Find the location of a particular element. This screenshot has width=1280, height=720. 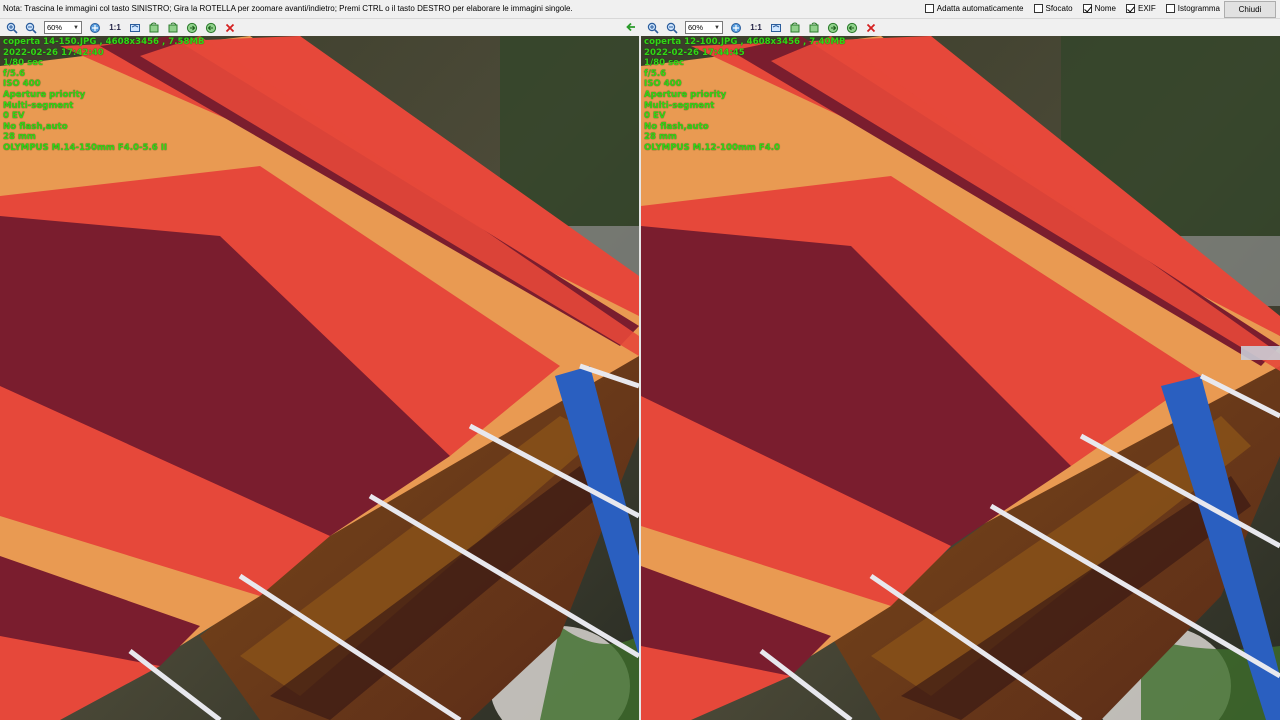

option-blur: Sfocato is located at coordinates (1053, 8).